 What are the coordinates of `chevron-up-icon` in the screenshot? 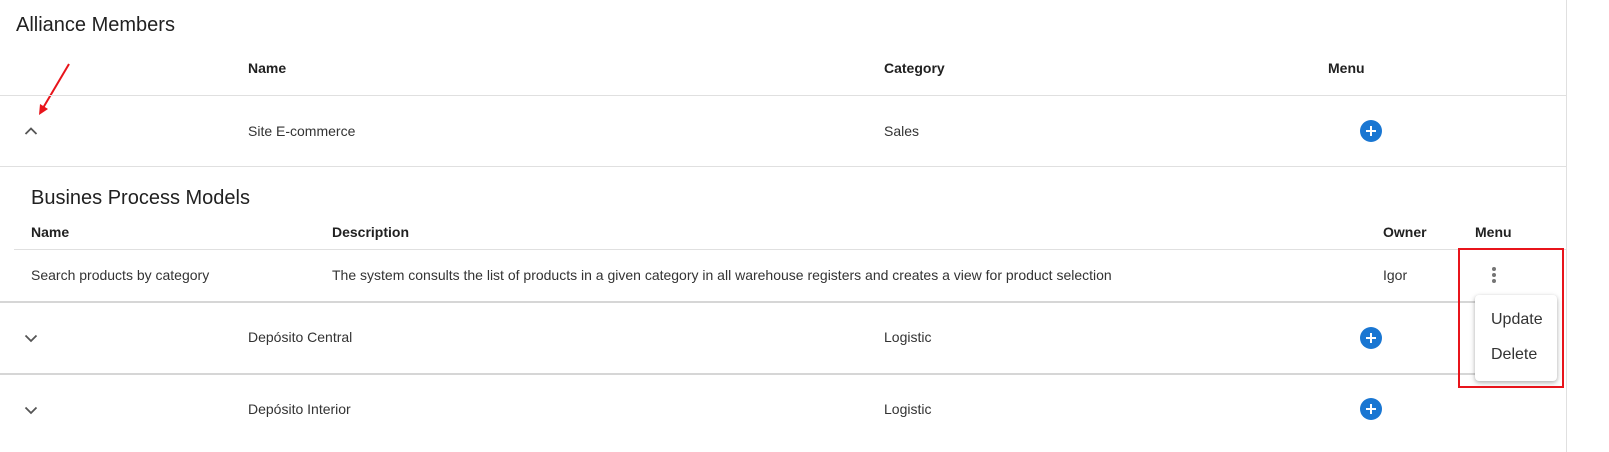 It's located at (31, 131).